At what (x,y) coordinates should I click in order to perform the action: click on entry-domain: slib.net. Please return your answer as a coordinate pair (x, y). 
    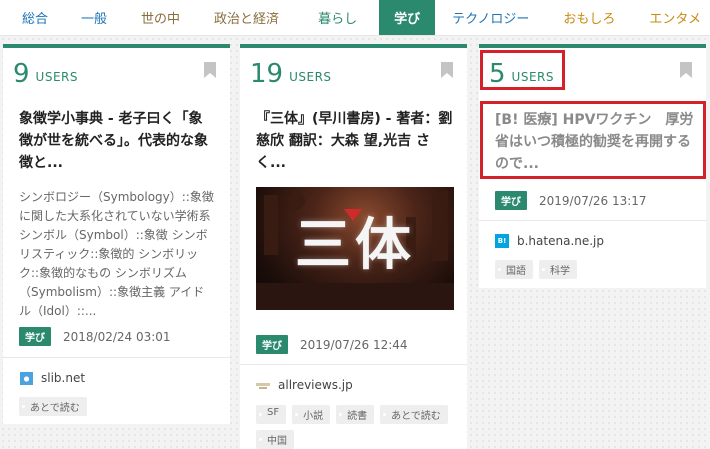
    Looking at the image, I should click on (63, 378).